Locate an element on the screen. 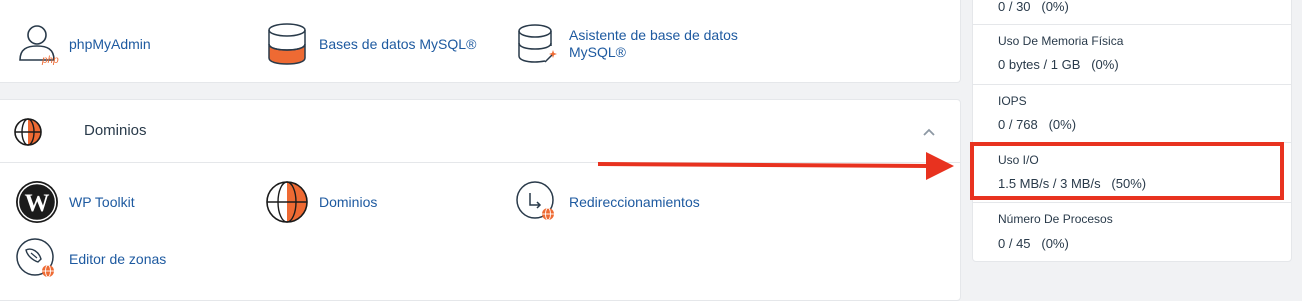 This screenshot has height=301, width=1302. app-label: phpMyAdmin is located at coordinates (110, 43).